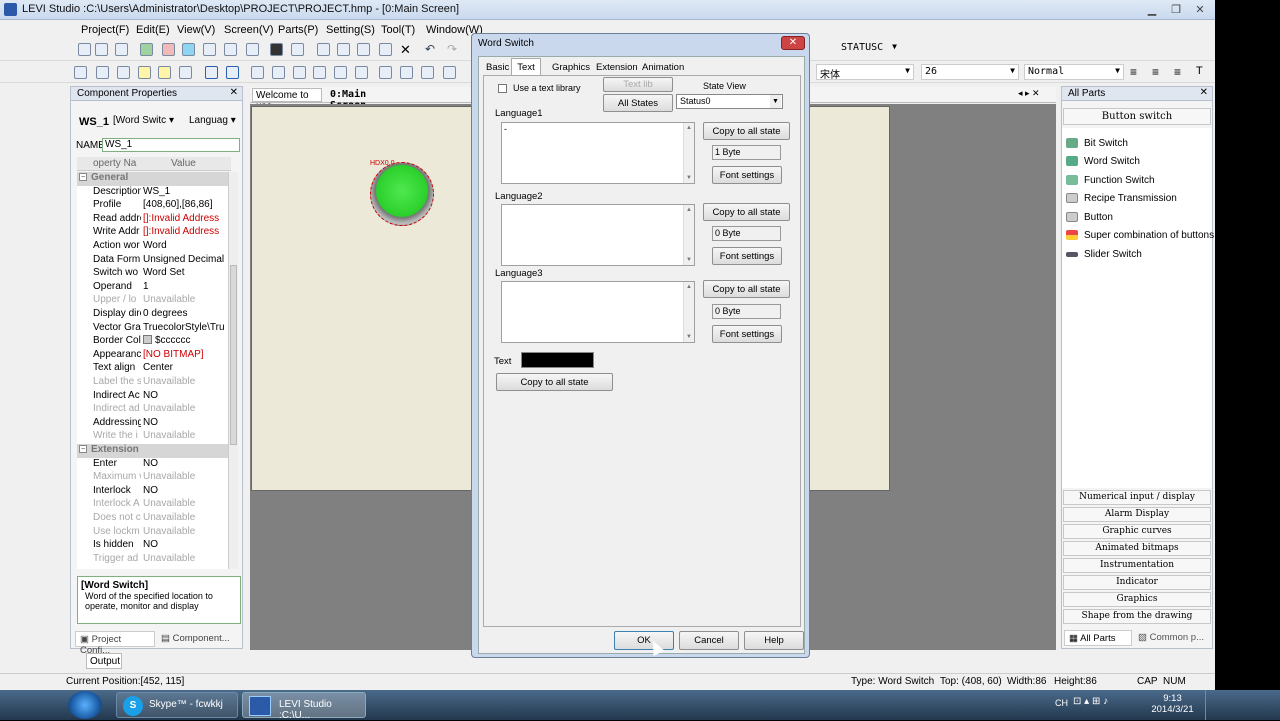 Image resolution: width=1280 pixels, height=721 pixels. Describe the element at coordinates (405, 50) in the screenshot. I see `delete-x-icon: ✕` at that location.